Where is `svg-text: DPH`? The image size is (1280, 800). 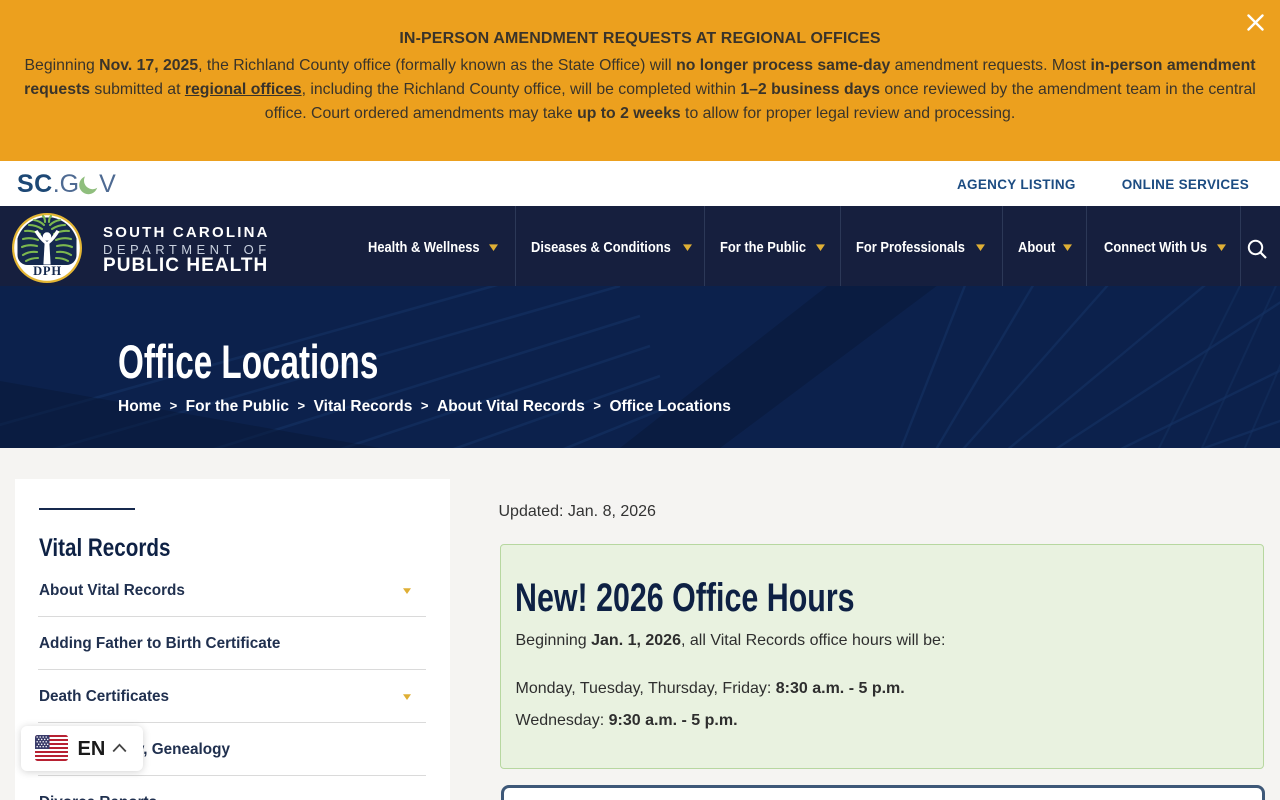
svg-text: DPH is located at coordinates (47, 271).